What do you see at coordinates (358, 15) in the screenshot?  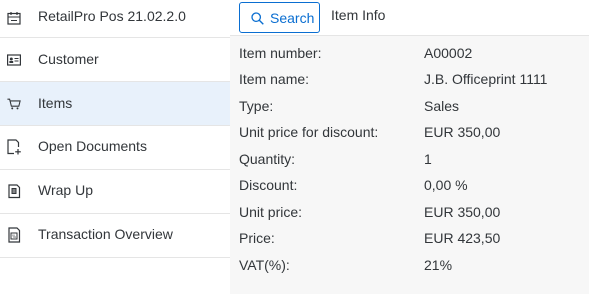 I see `tab-item-info: Item Info` at bounding box center [358, 15].